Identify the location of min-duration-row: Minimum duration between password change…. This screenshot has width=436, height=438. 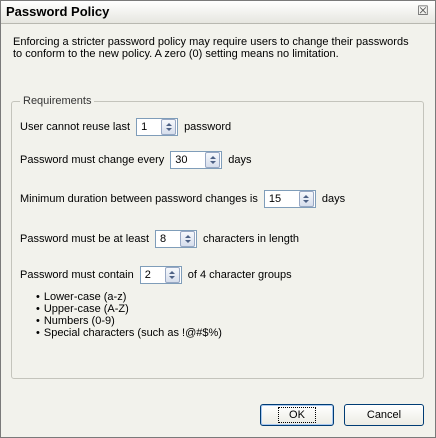
(182, 199).